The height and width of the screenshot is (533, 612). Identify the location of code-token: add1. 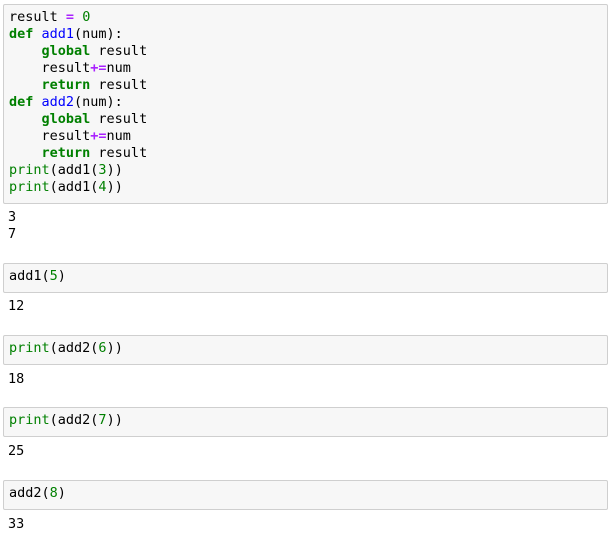
(58, 34).